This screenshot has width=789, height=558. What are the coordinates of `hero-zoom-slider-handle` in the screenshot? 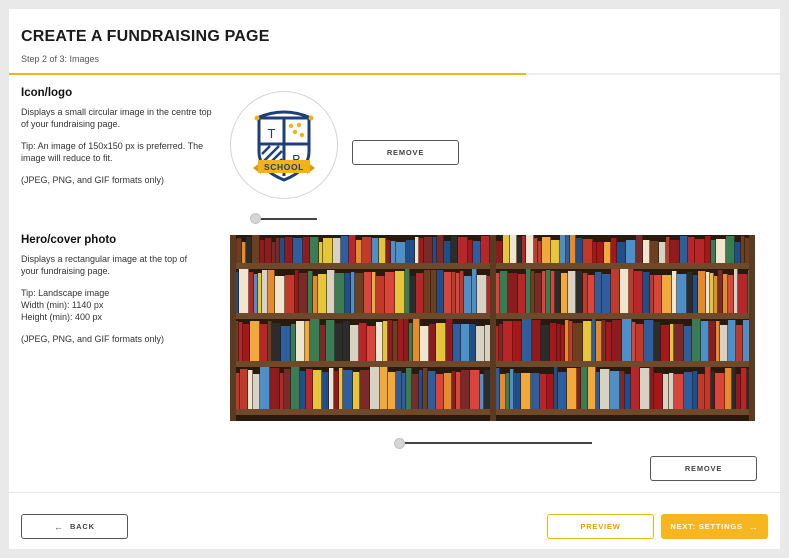 It's located at (399, 443).